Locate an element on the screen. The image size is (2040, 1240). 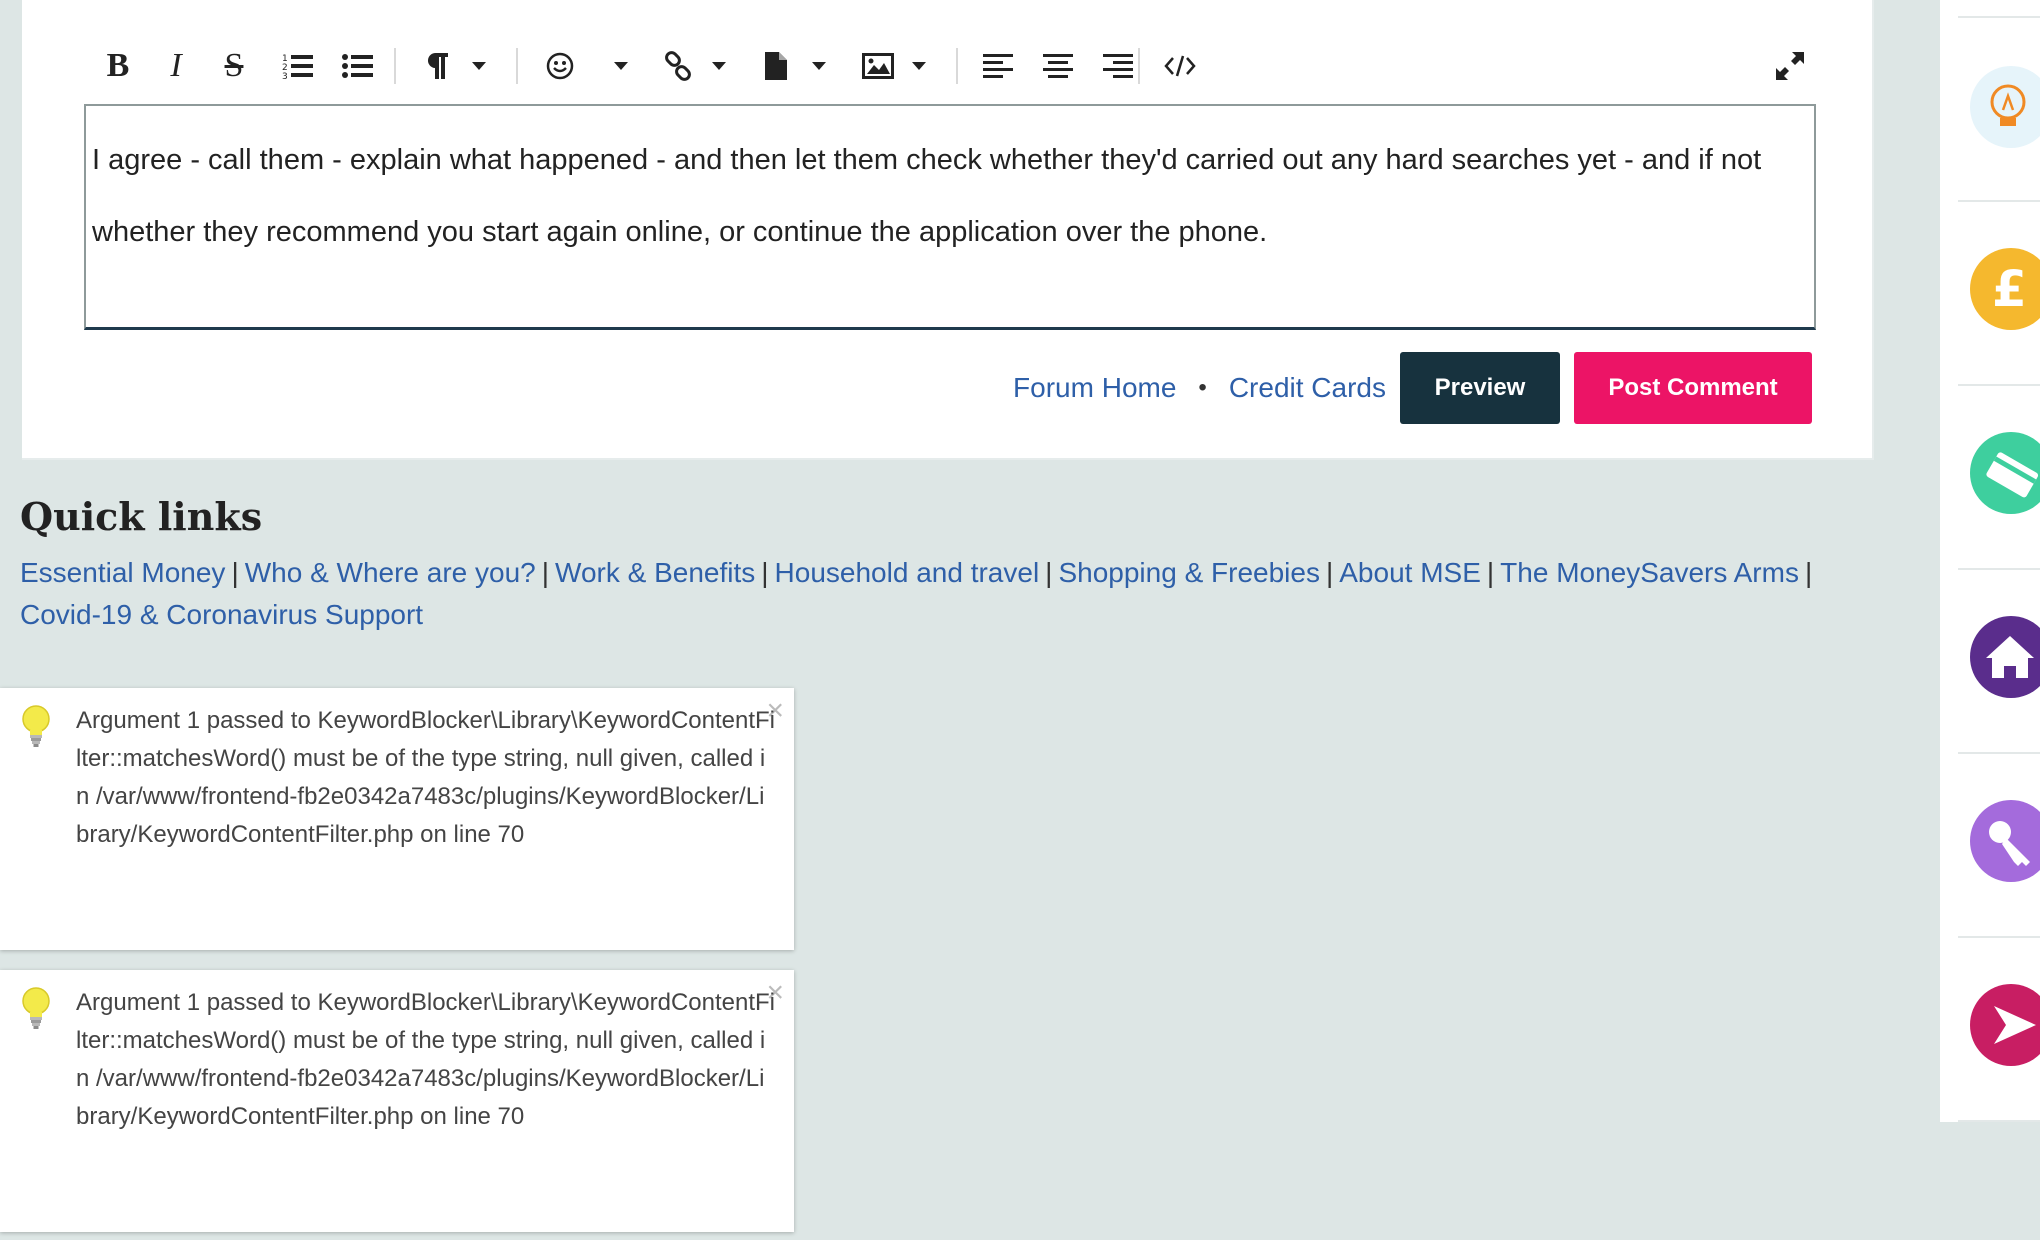
image-dropdown-chevron-down-icon is located at coordinates (919, 66).